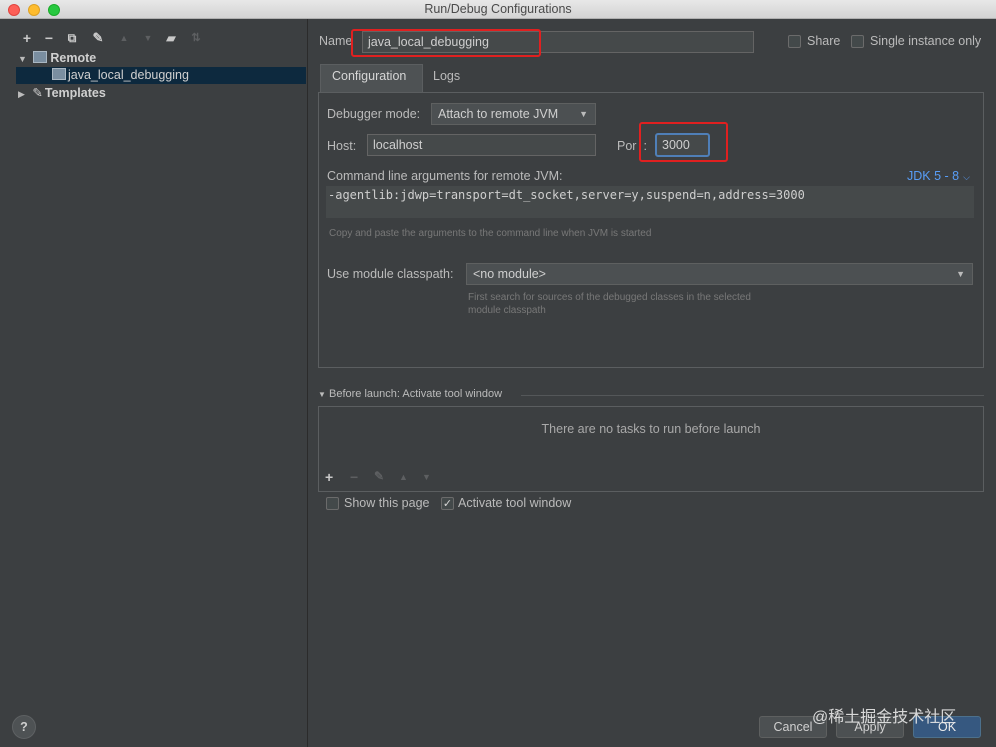 The image size is (996, 747). Describe the element at coordinates (49, 38) in the screenshot. I see `remove-icon: −` at that location.